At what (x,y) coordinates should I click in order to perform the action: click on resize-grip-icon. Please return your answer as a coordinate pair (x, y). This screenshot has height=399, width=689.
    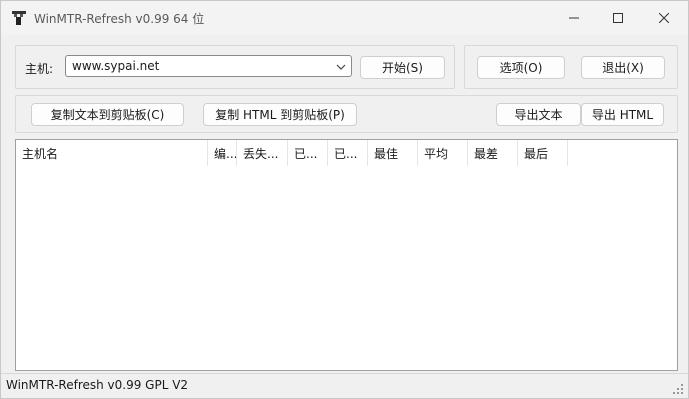
    Looking at the image, I should click on (678, 389).